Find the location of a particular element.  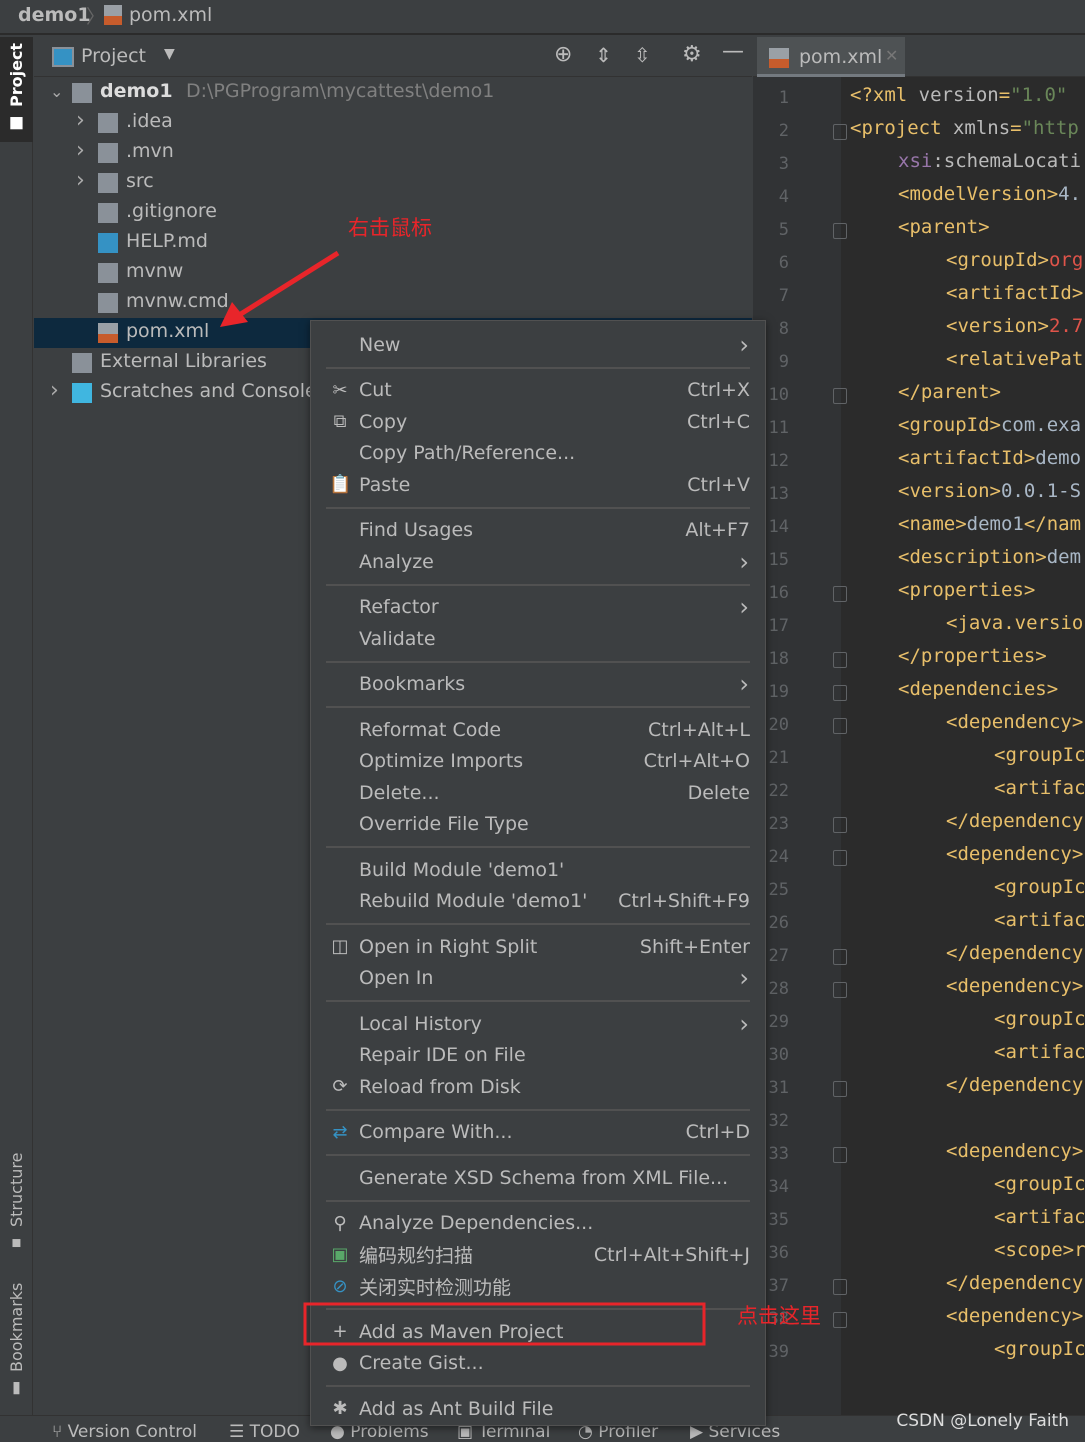

expand-all-icon: ⇕ is located at coordinates (603, 55).